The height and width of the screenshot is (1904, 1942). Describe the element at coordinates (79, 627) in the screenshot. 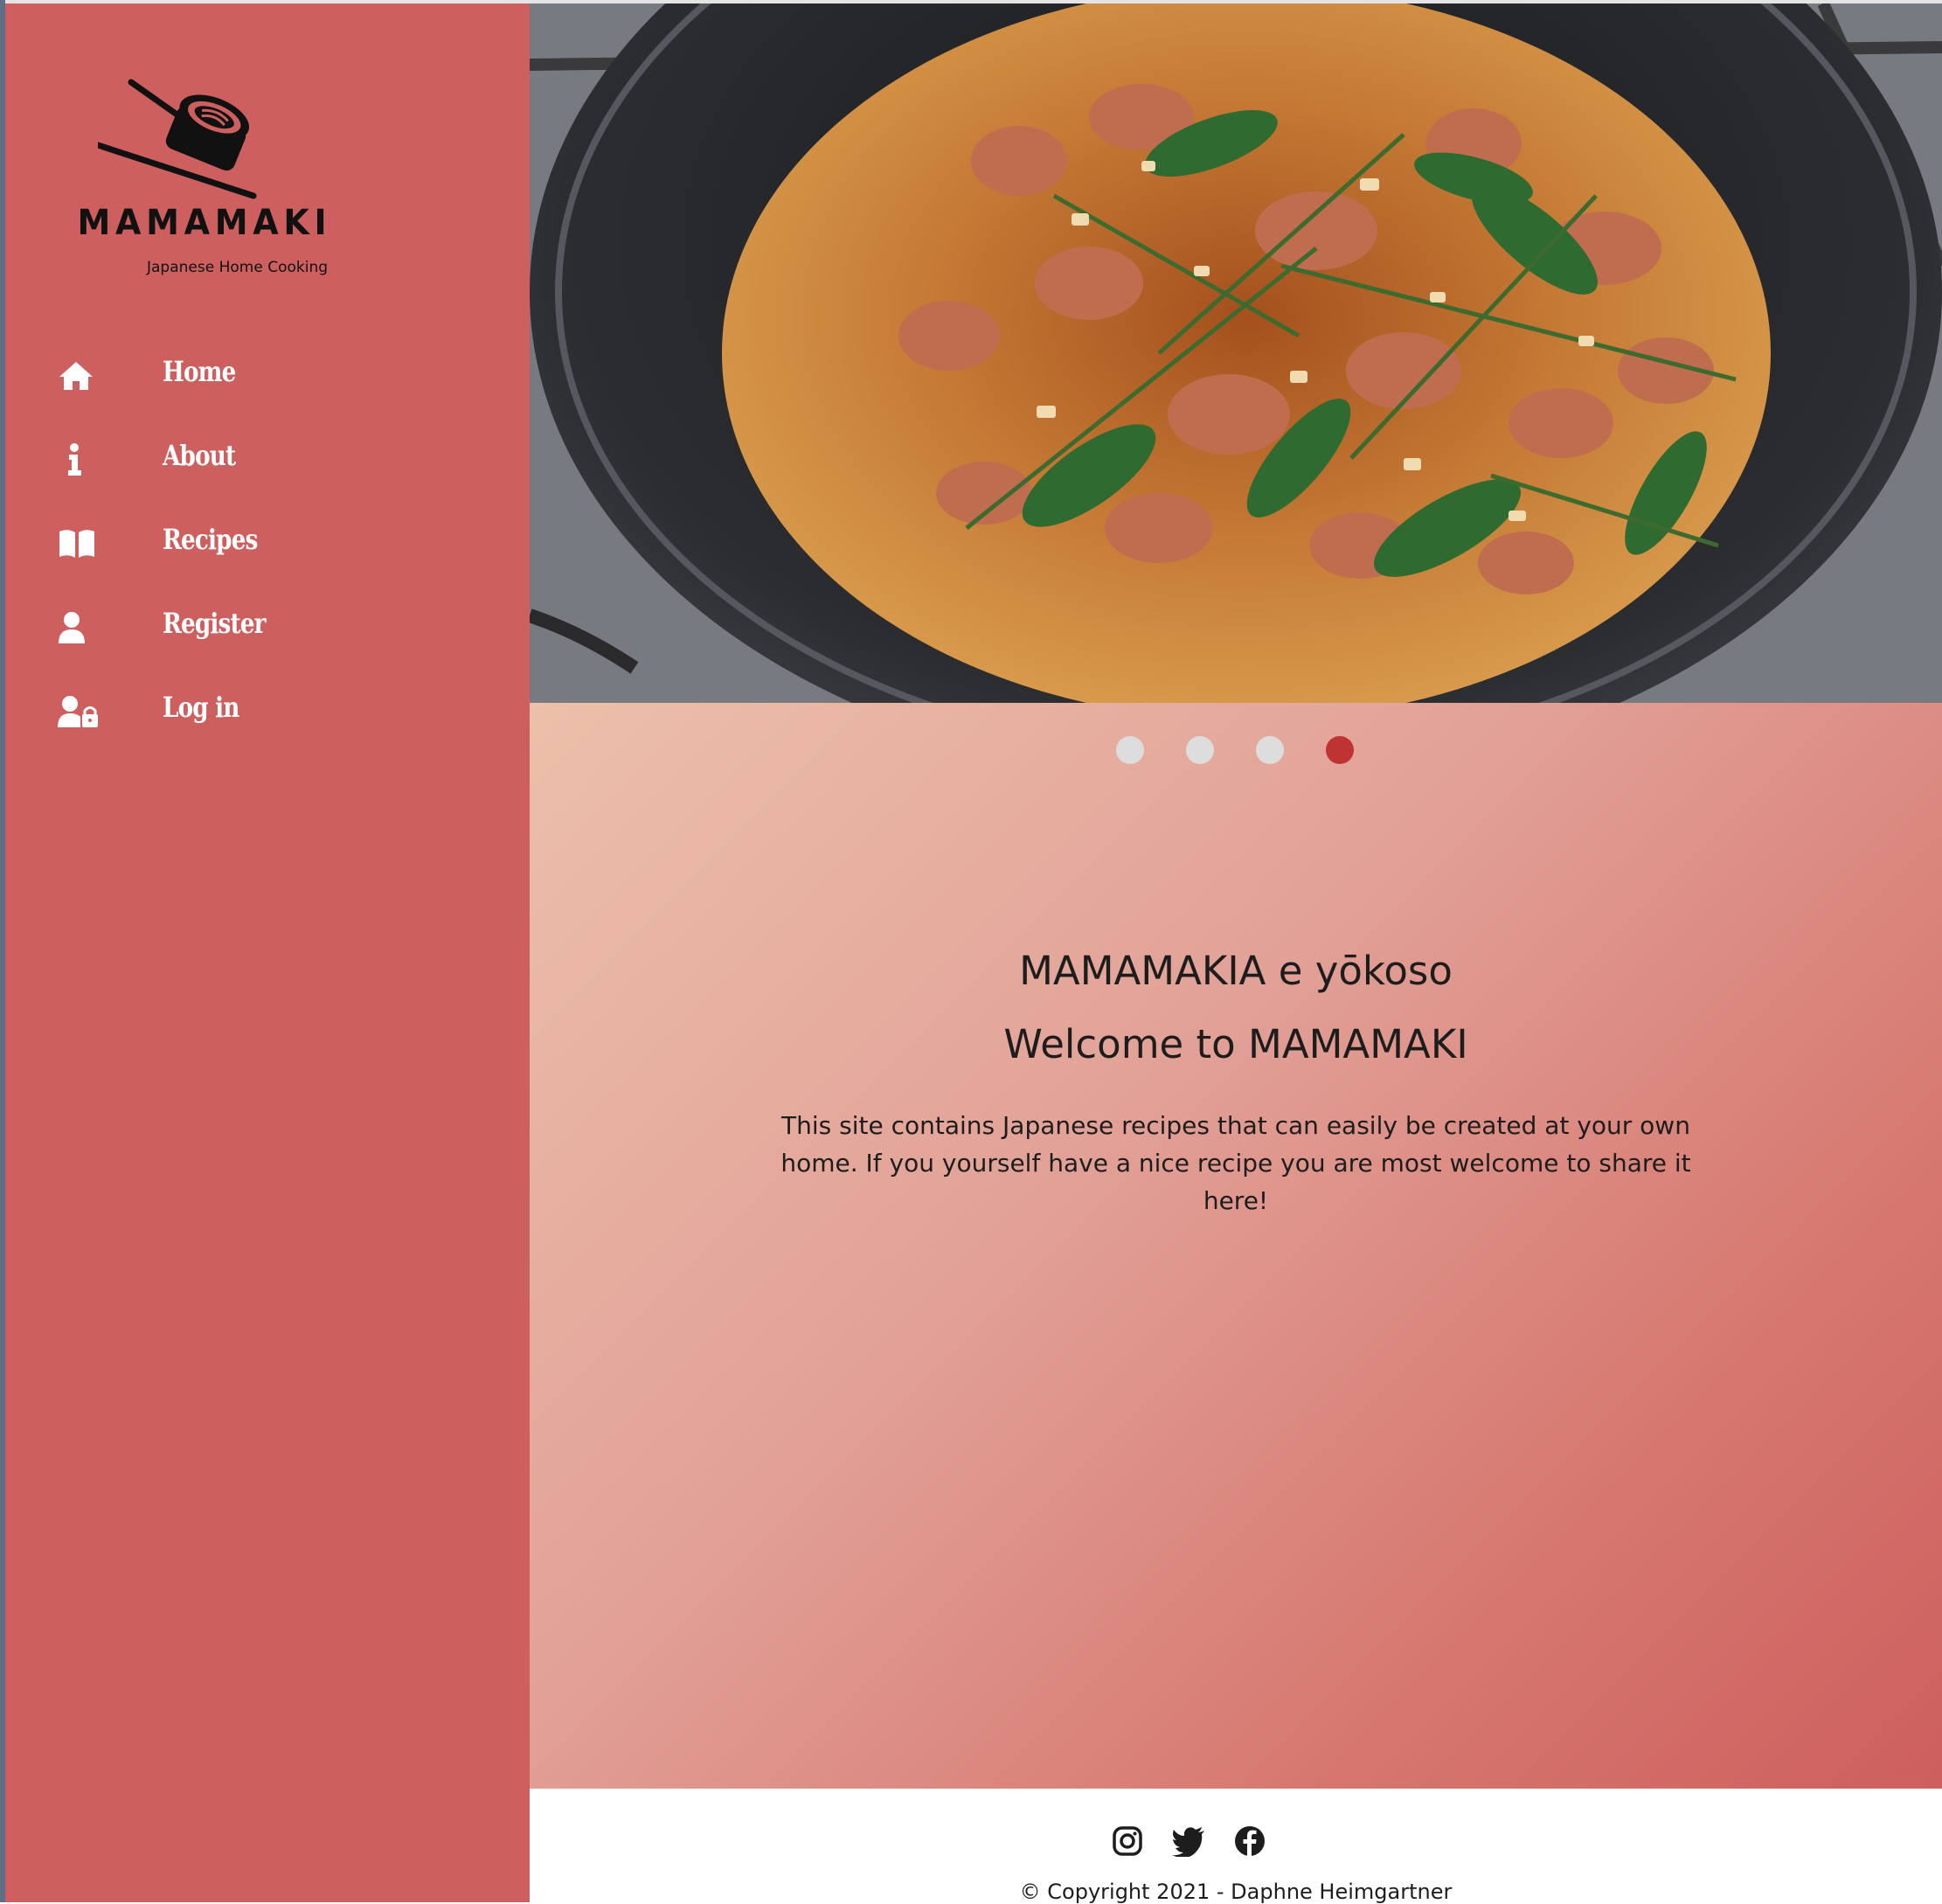

I see `user-icon` at that location.